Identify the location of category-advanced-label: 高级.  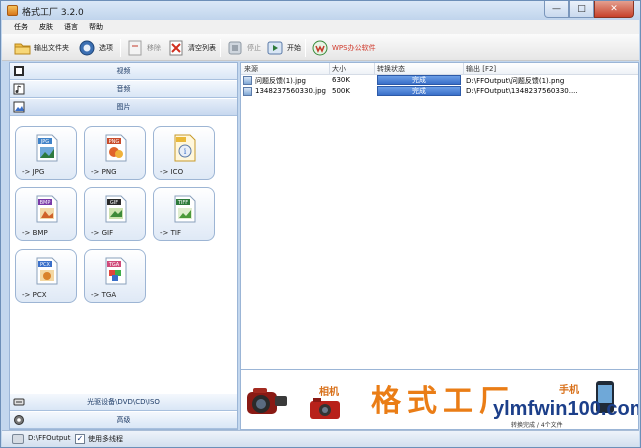
(123, 420).